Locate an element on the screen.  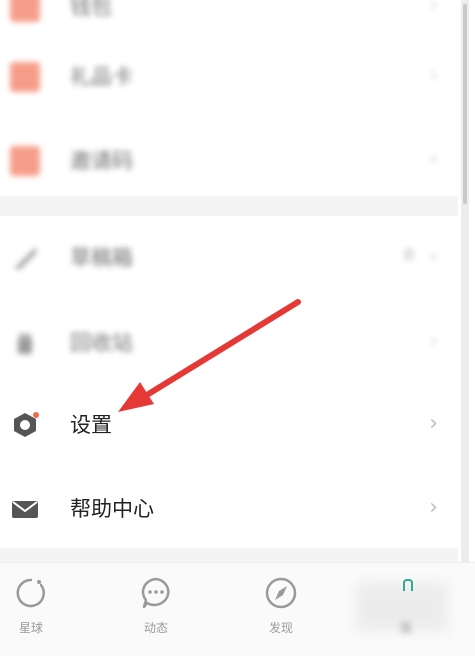
menu-item-label: 设置 is located at coordinates (91, 425).